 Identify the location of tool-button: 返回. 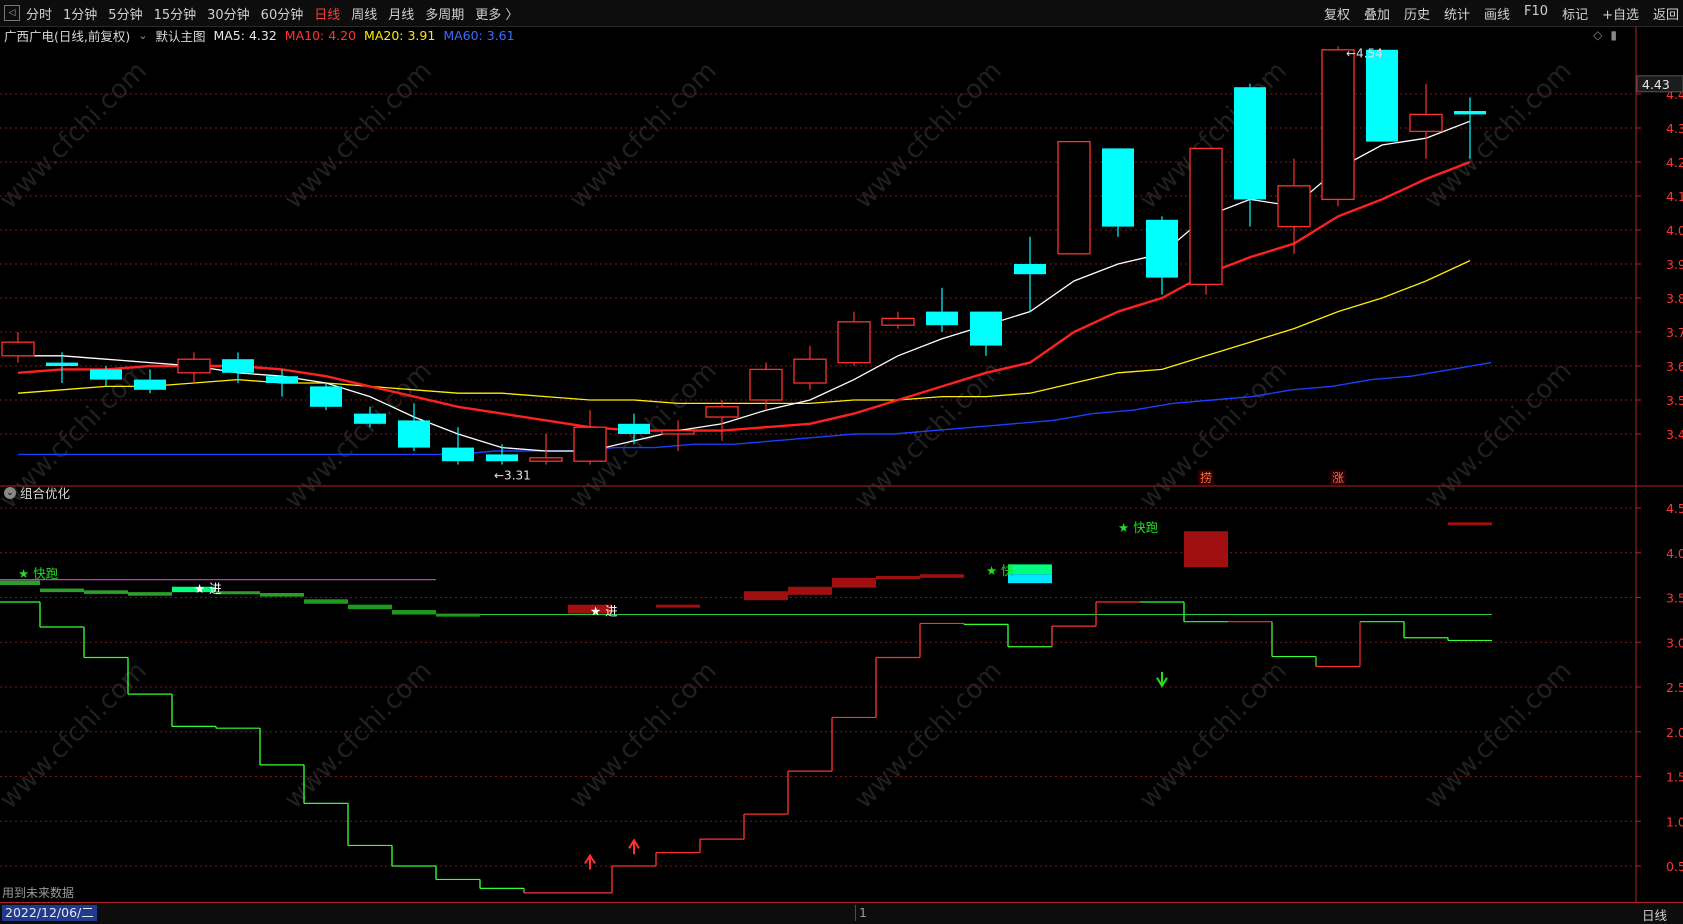
(1666, 13).